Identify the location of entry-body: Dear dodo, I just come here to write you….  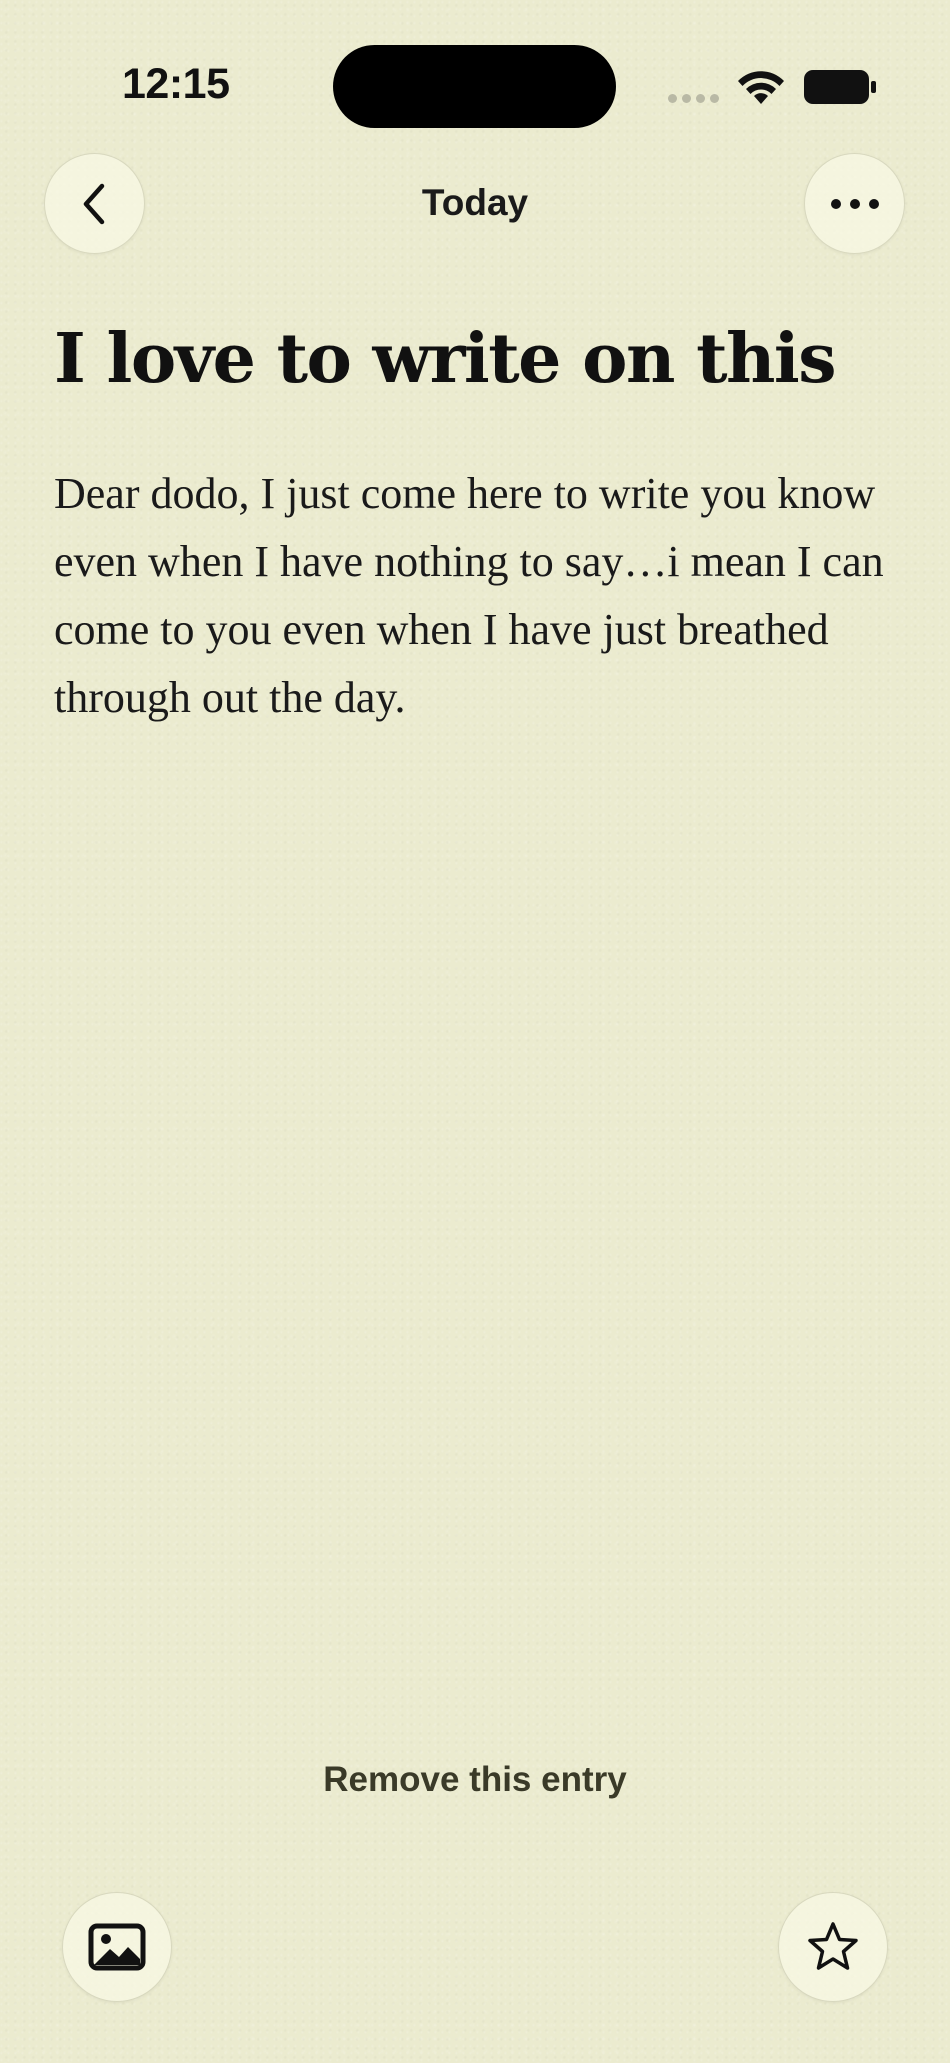
(479, 596).